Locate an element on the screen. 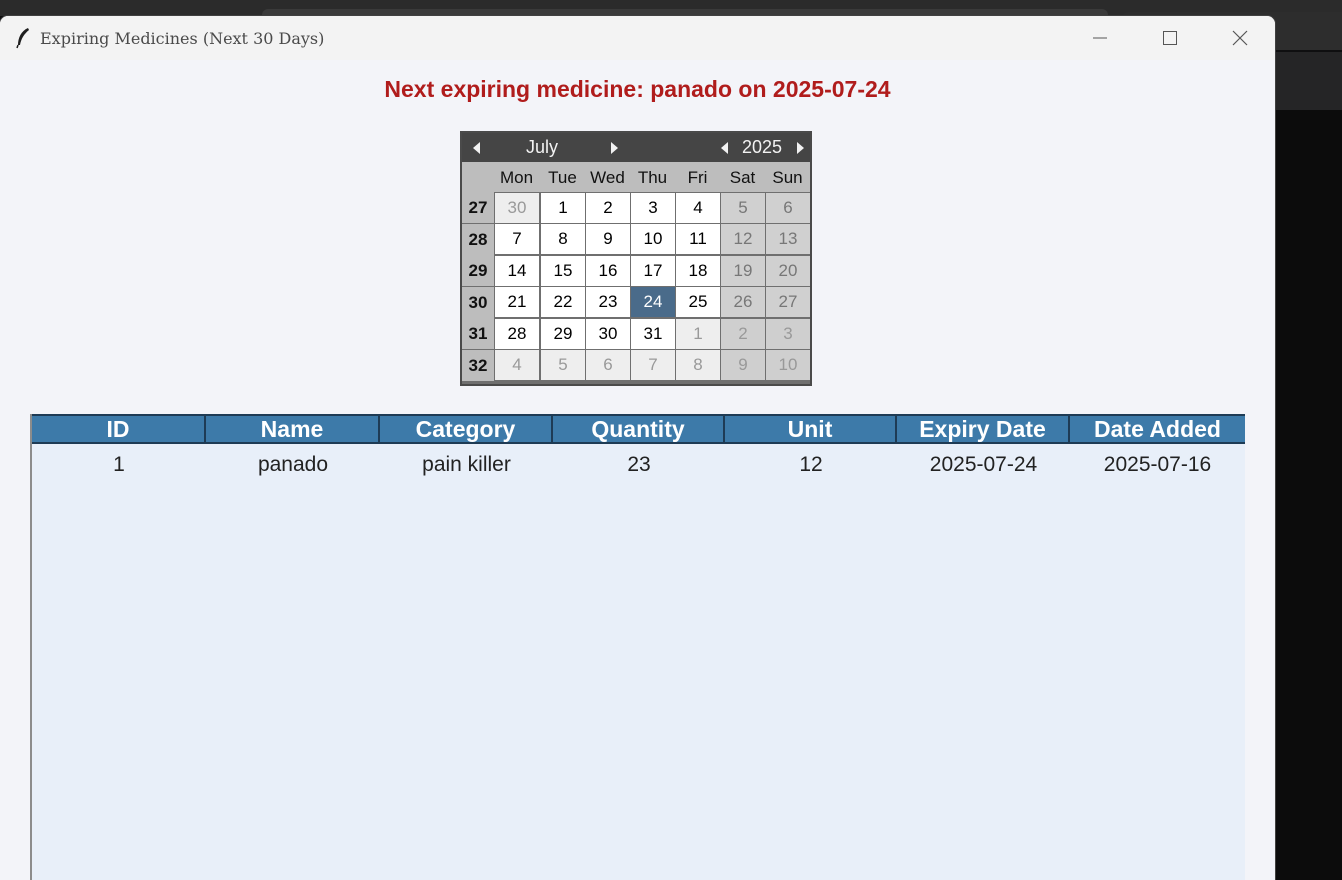 Image resolution: width=1342 pixels, height=880 pixels. background-window-toolbar is located at coordinates (1308, 81).